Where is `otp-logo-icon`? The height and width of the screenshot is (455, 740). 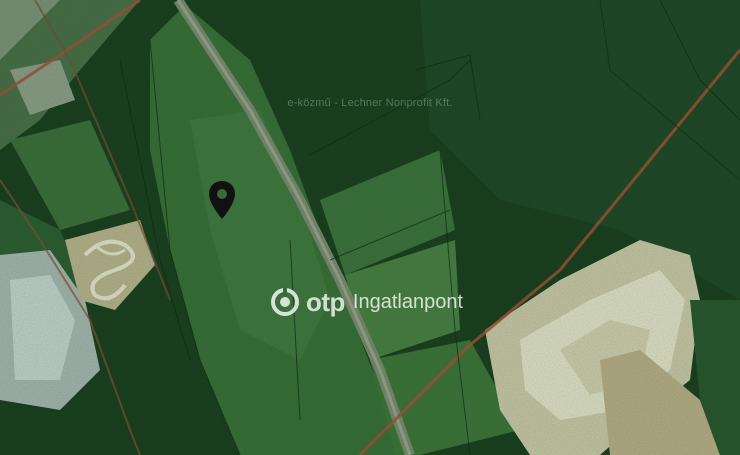 otp-logo-icon is located at coordinates (285, 301).